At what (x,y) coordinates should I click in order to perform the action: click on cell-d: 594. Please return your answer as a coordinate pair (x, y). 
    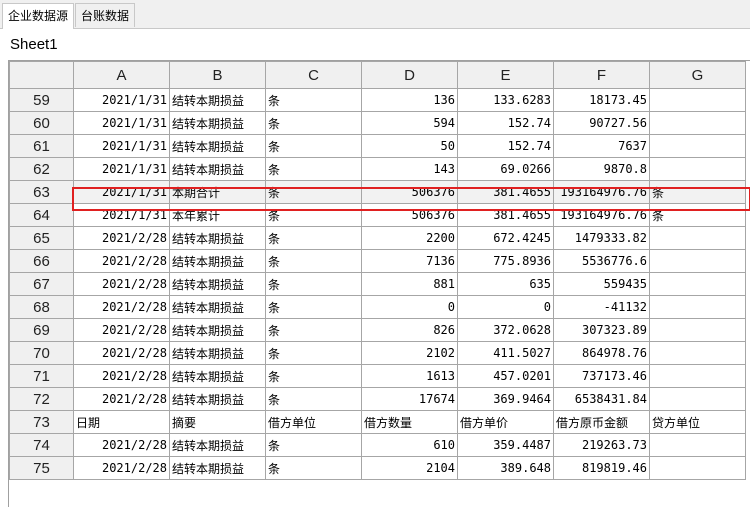
    Looking at the image, I should click on (409, 123).